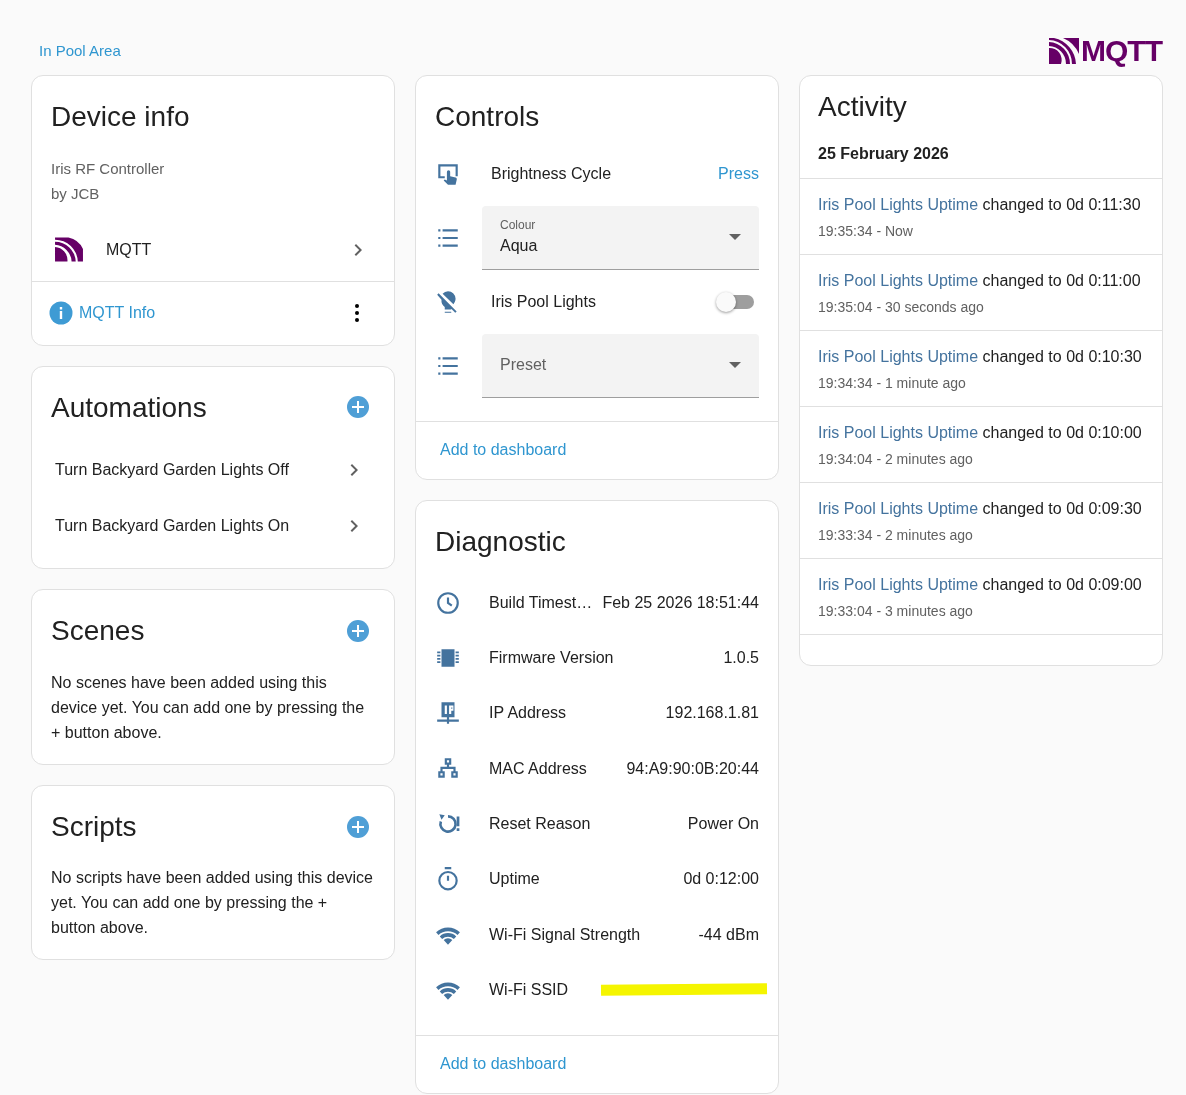  Describe the element at coordinates (80, 51) in the screenshot. I see `area-link: In Pool Area` at that location.